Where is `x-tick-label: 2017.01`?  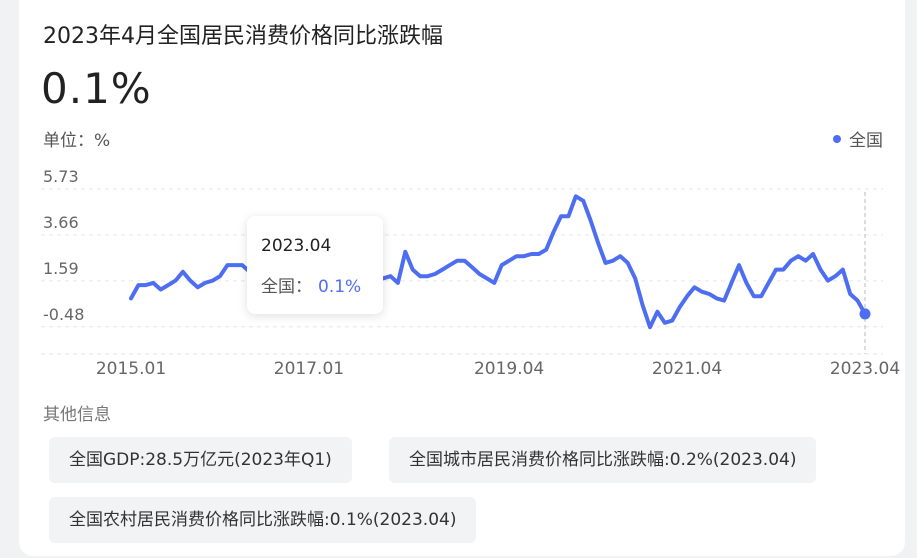
x-tick-label: 2017.01 is located at coordinates (309, 369).